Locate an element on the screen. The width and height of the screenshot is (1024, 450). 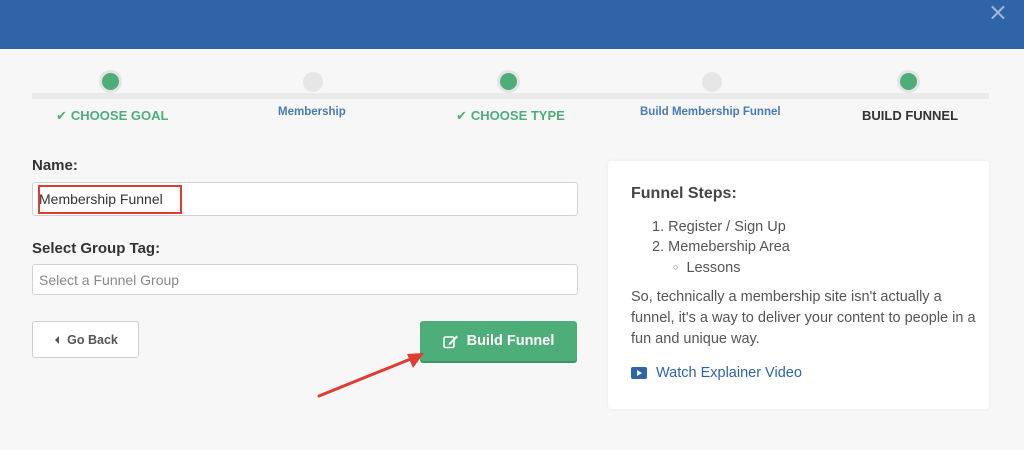
step-dot-membership is located at coordinates (313, 82).